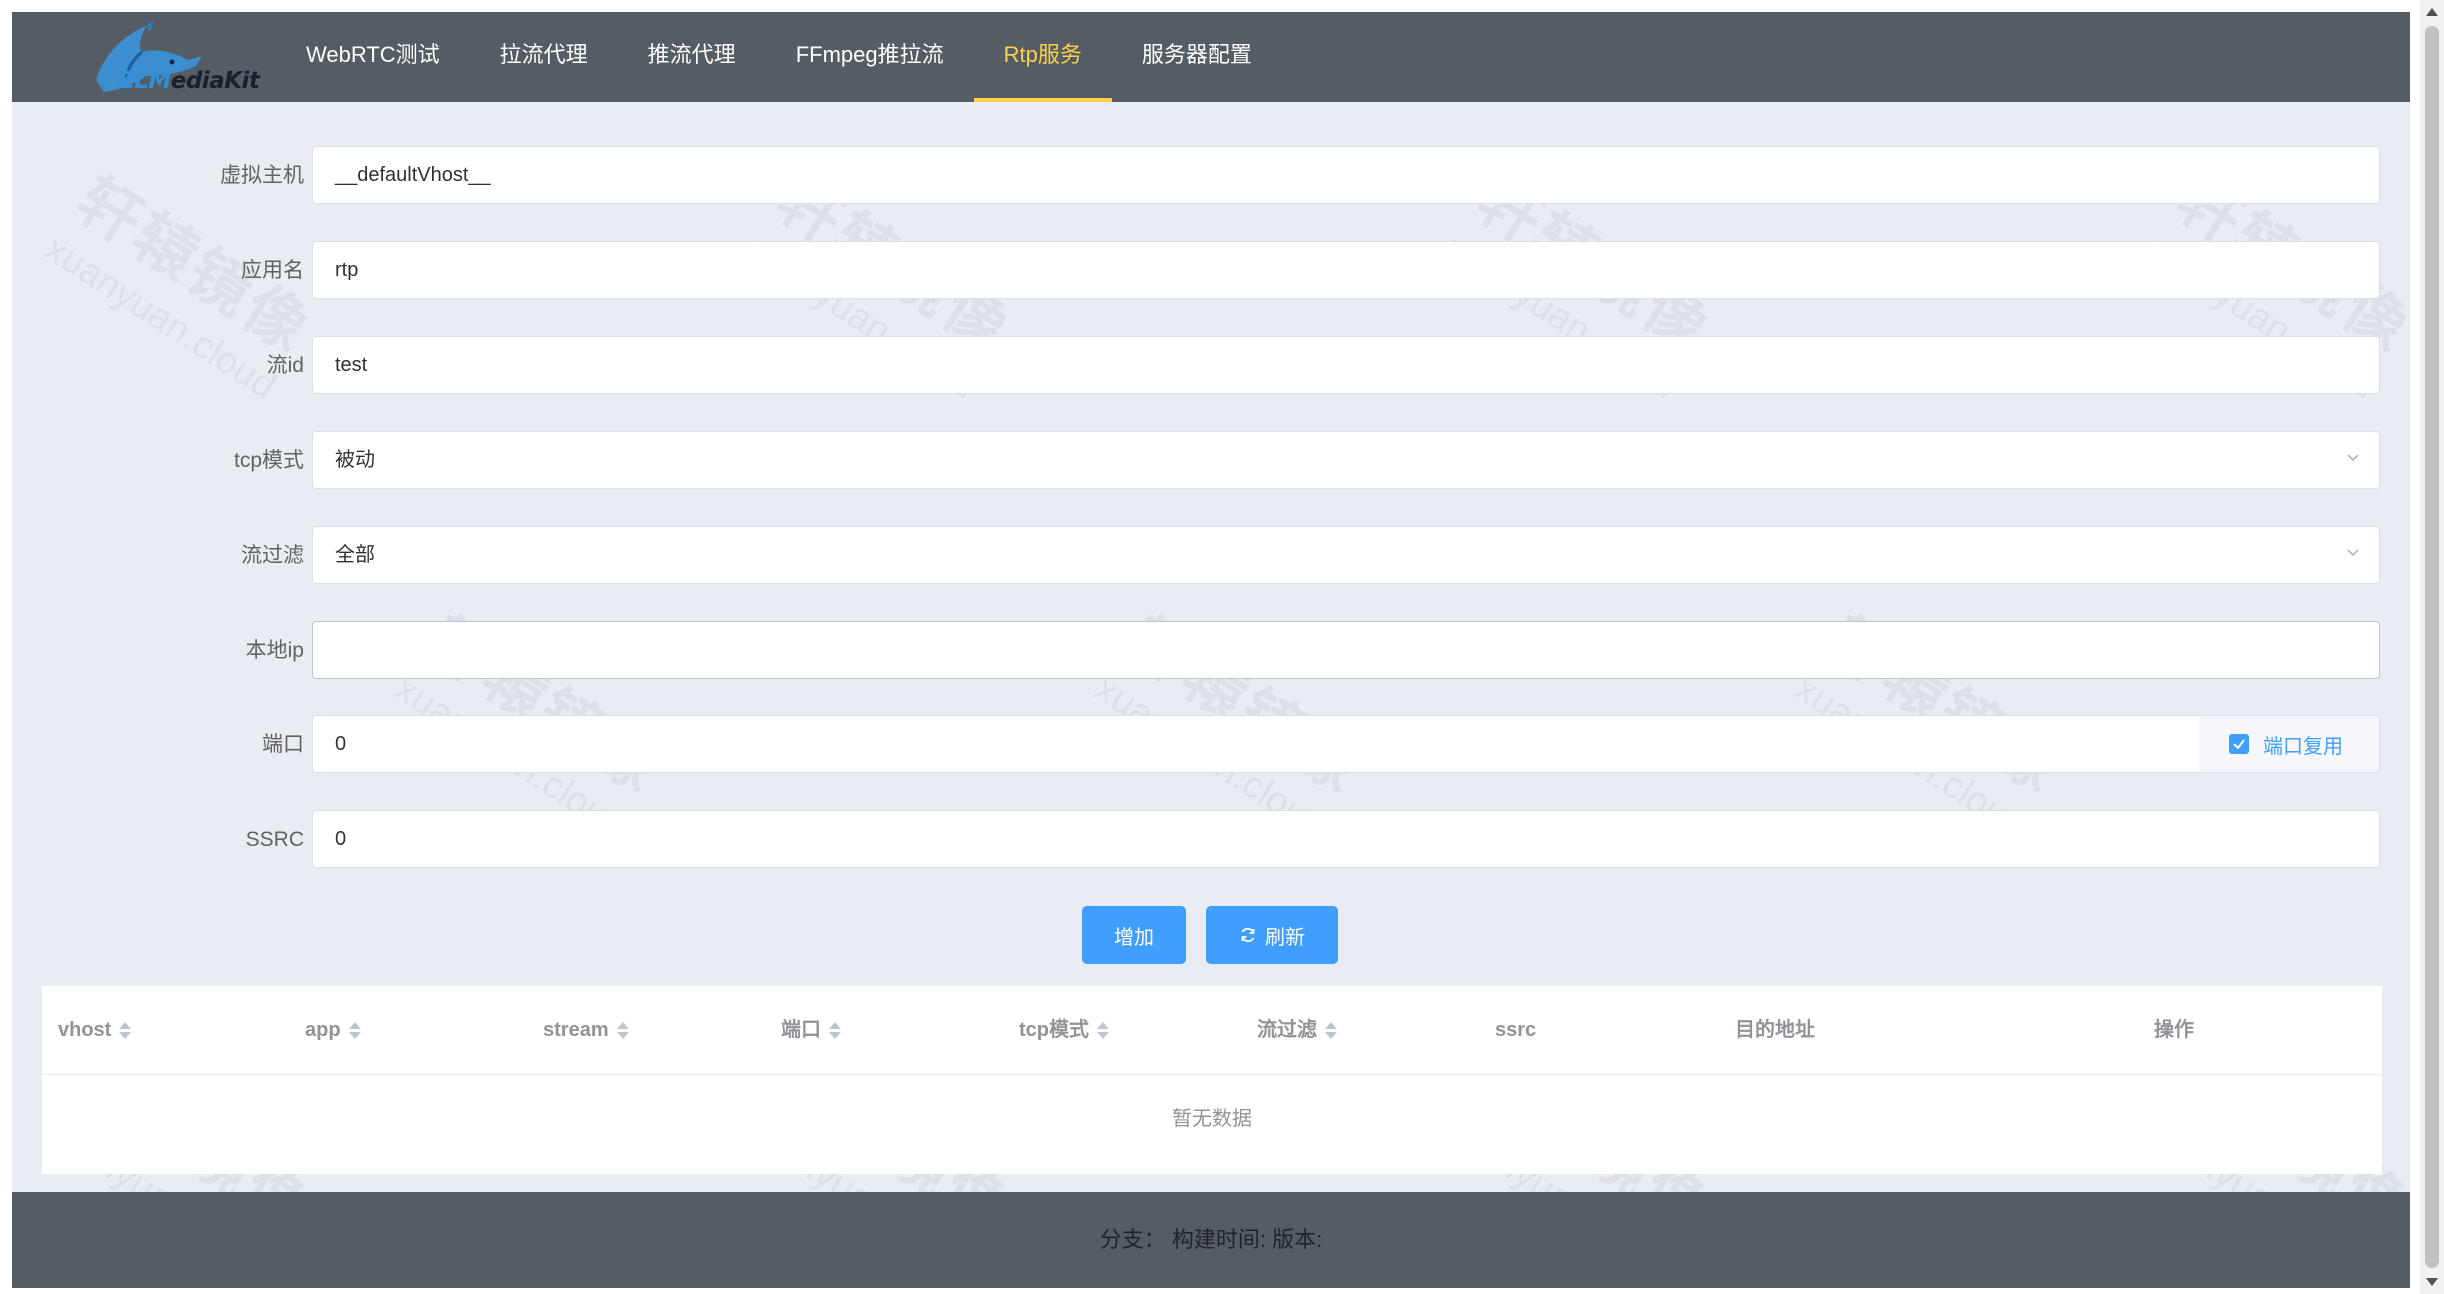 This screenshot has height=1294, width=2444. What do you see at coordinates (1346, 270) in the screenshot?
I see `app-input: rtp` at bounding box center [1346, 270].